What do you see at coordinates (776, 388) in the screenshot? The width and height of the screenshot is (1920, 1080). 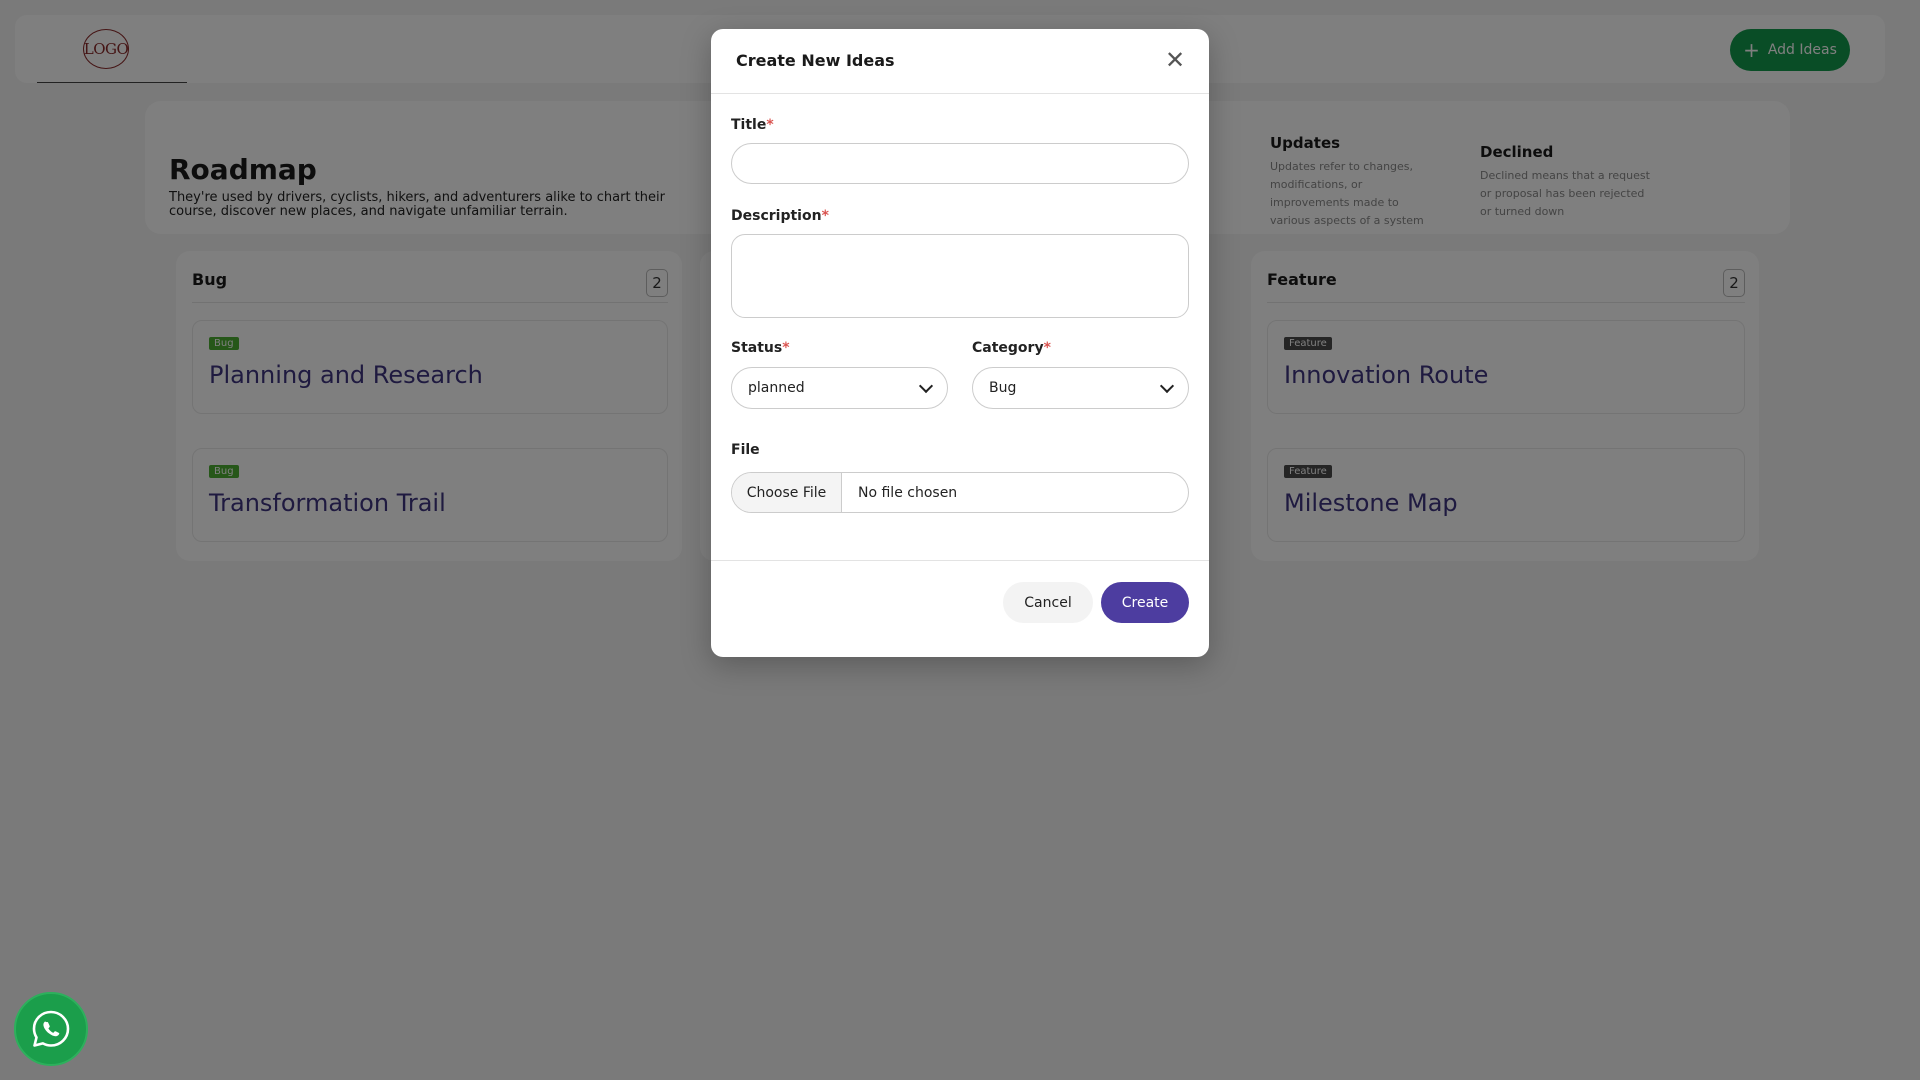 I see `status-value: planned` at bounding box center [776, 388].